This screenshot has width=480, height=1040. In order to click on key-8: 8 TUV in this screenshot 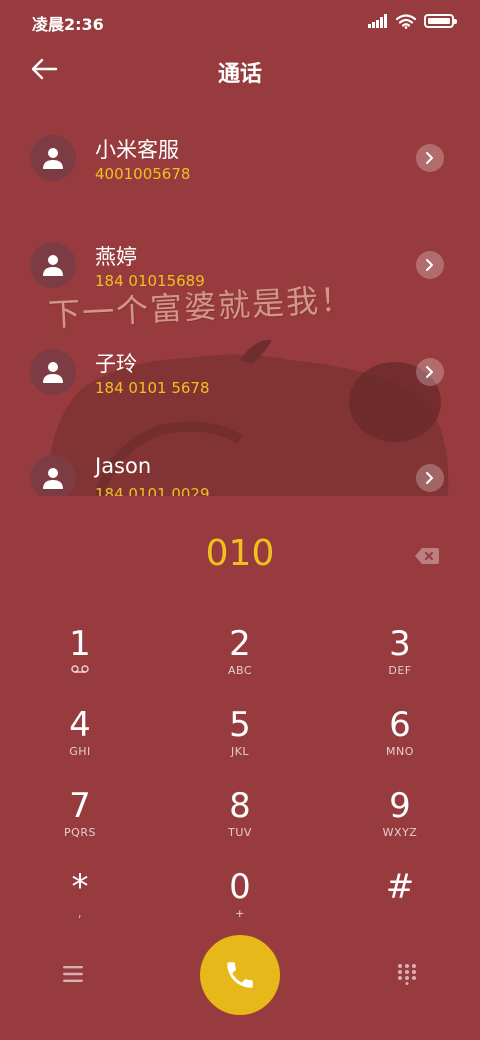, I will do `click(240, 801)`.